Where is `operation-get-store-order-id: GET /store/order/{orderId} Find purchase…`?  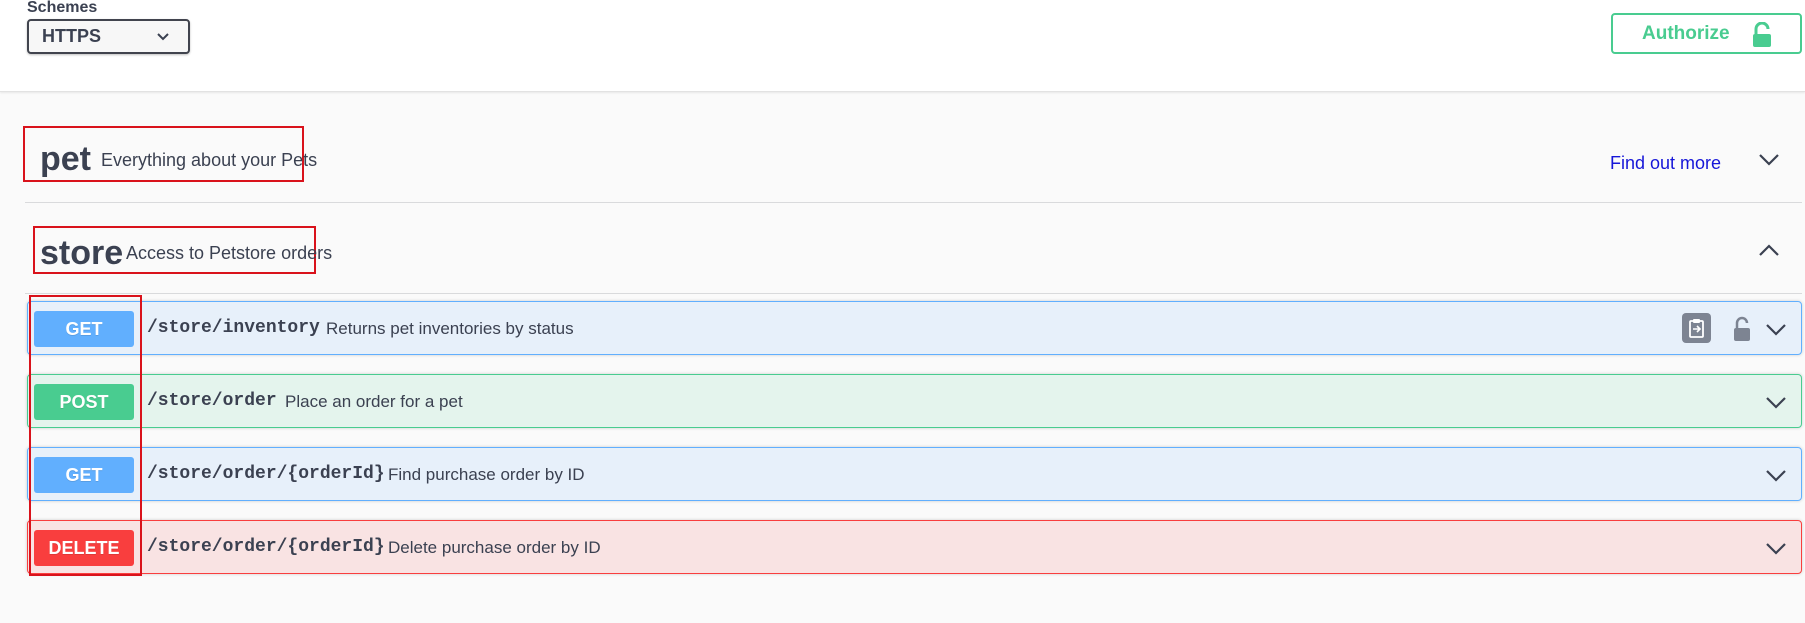
operation-get-store-order-id: GET /store/order/{orderId} Find purchase… is located at coordinates (914, 474).